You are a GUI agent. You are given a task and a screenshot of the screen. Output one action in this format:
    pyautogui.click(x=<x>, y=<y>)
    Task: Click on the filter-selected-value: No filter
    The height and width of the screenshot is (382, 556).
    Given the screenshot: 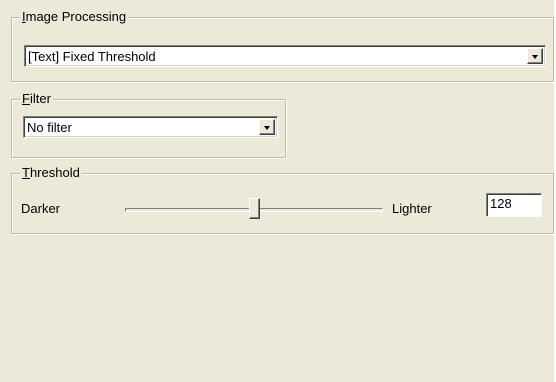 What is the action you would take?
    pyautogui.click(x=49, y=127)
    